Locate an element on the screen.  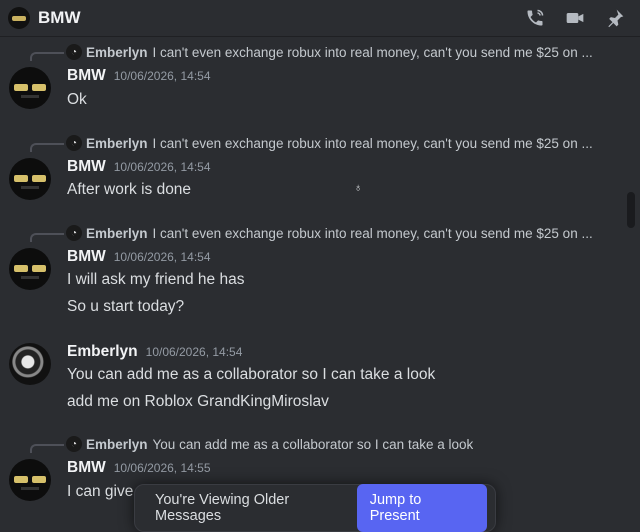
cursor-icon: ♁ is located at coordinates (358, 188).